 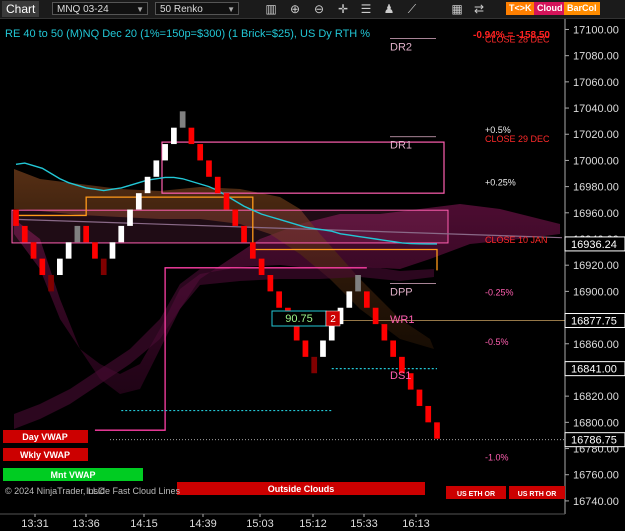 I want to click on instrument-select: MNQ 03-24 ▼, so click(x=100, y=8).